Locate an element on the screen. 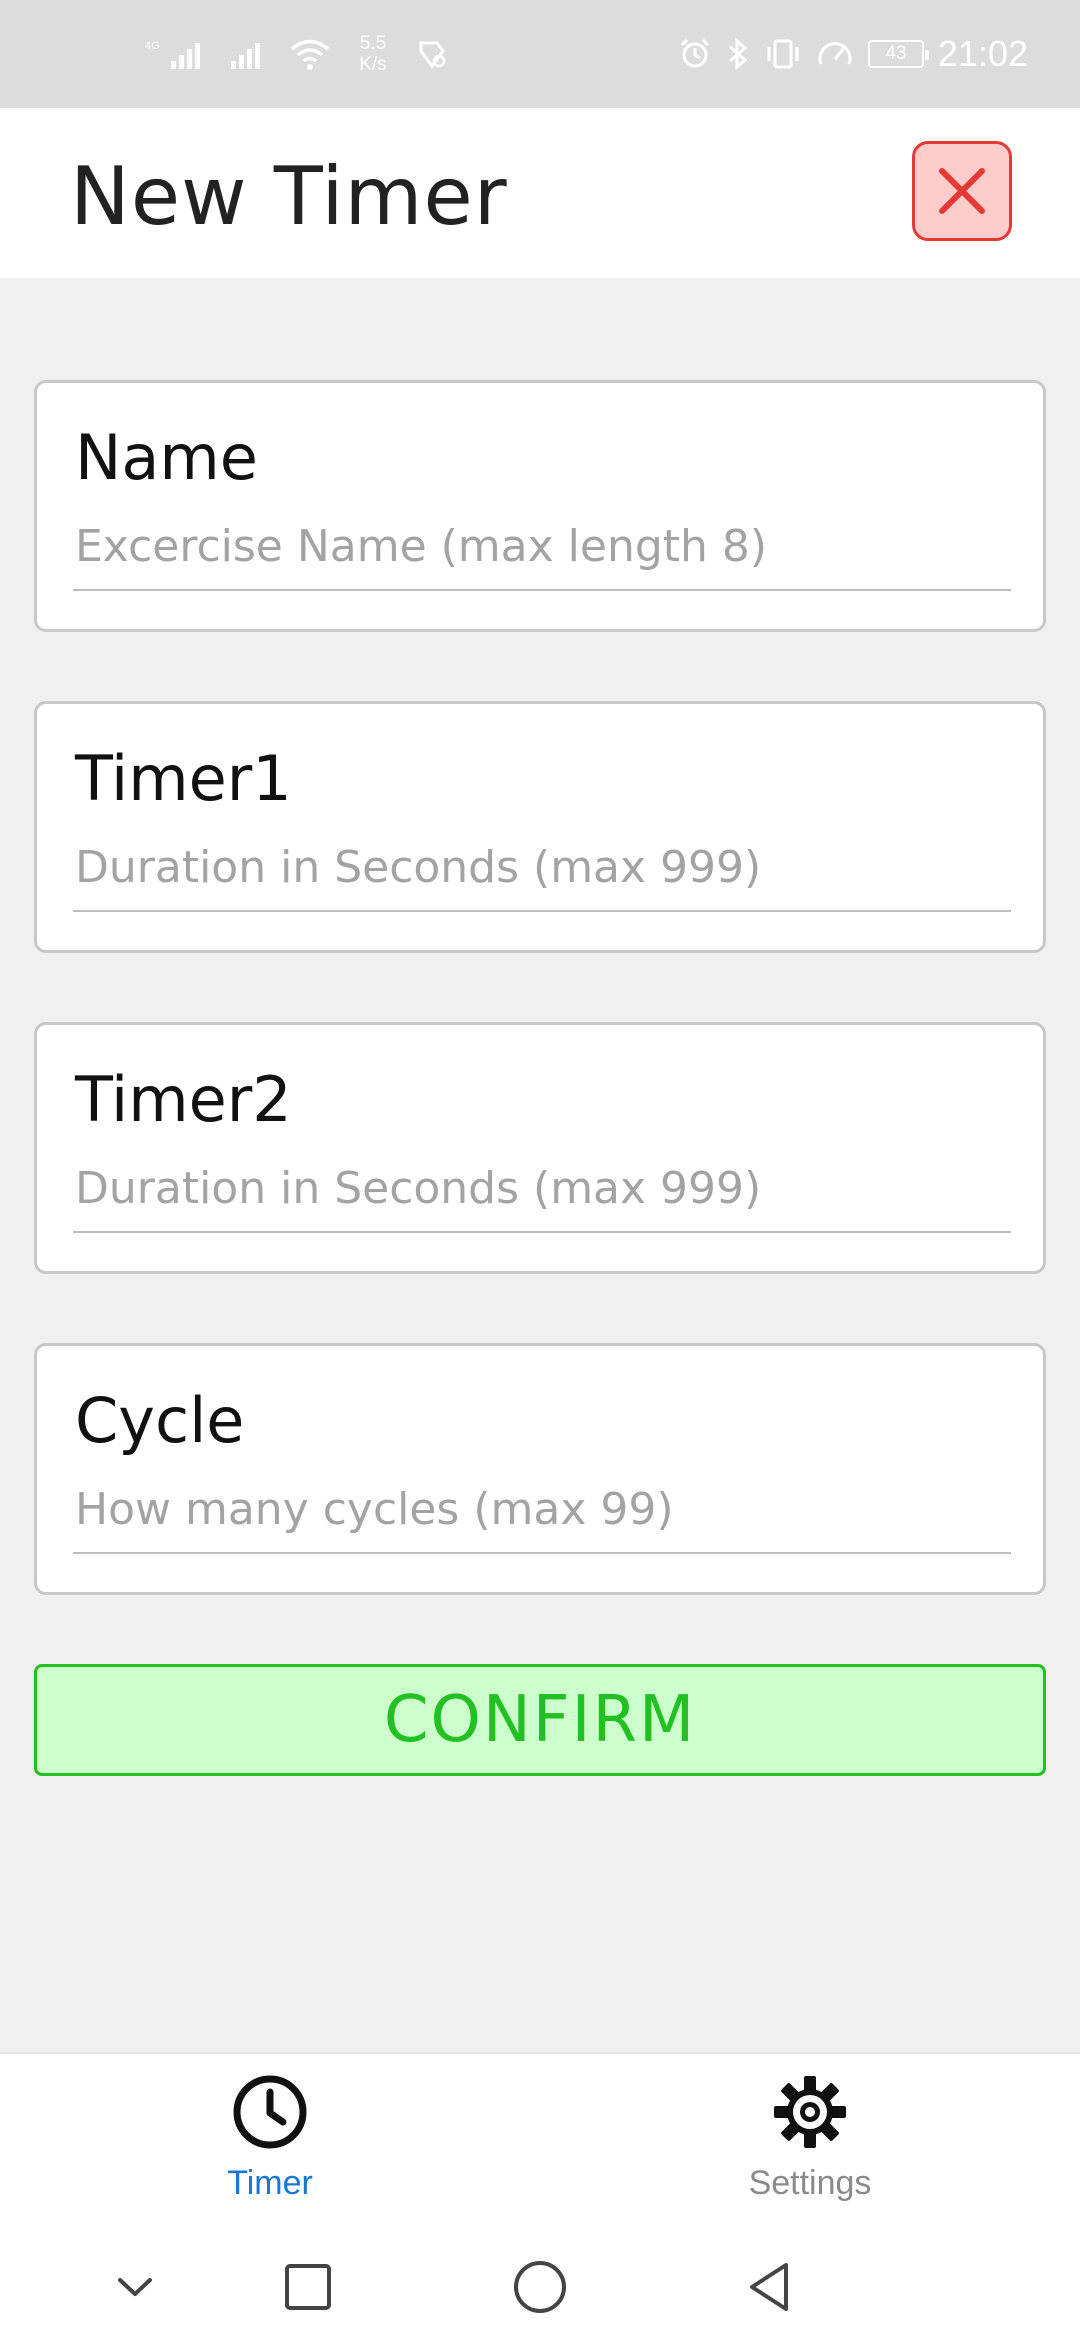 Image resolution: width=1080 pixels, height=2340 pixels. nav-recents-button is located at coordinates (308, 2287).